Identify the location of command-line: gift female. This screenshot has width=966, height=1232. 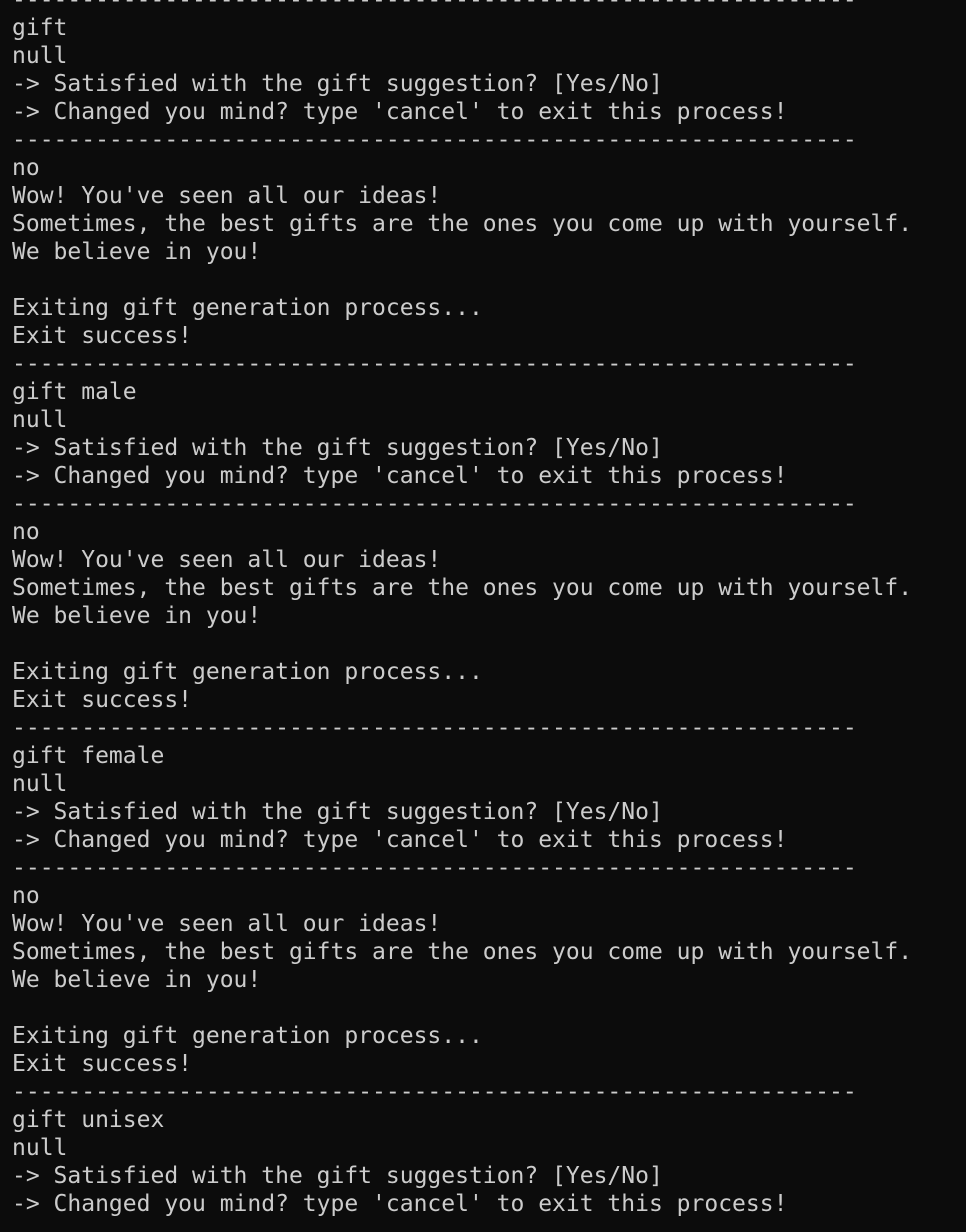
(88, 756).